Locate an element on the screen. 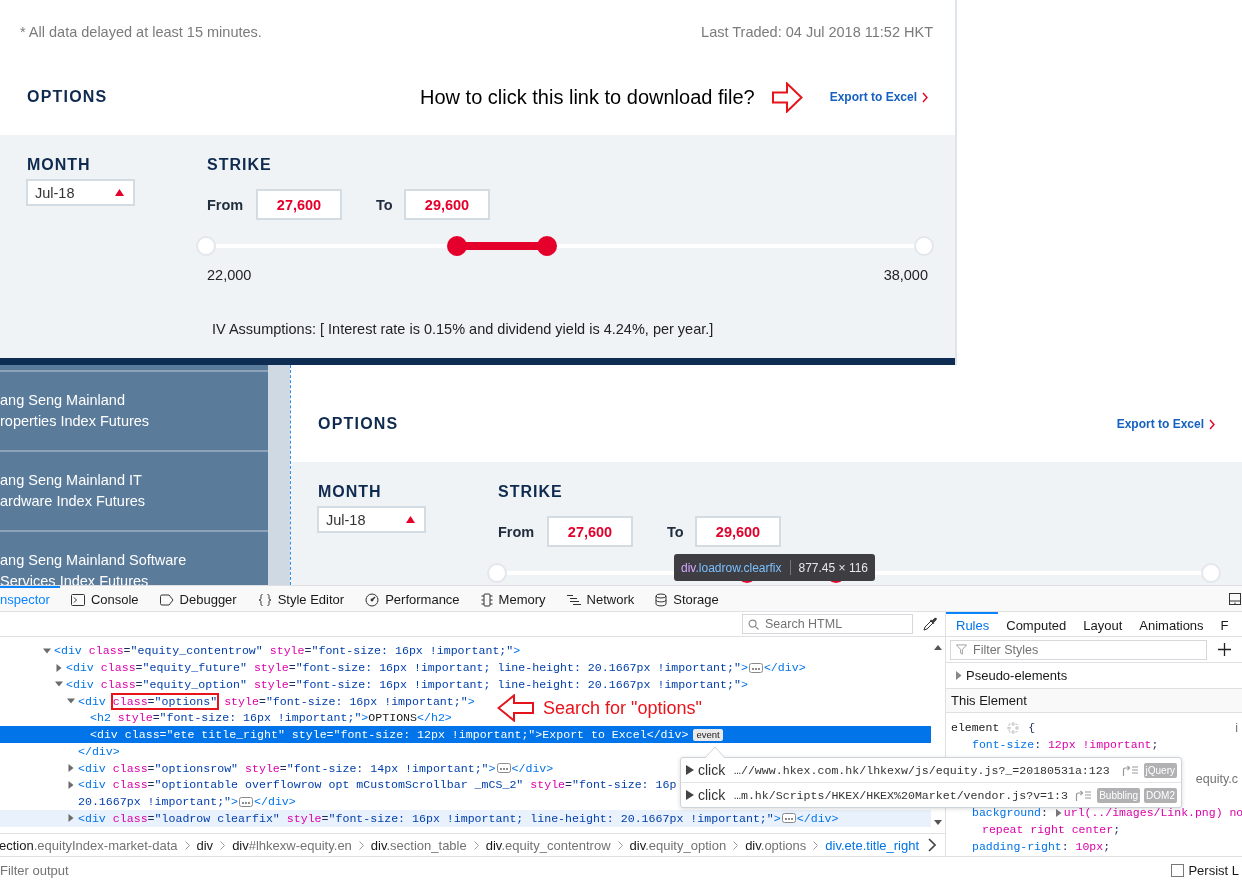  listener-tag: Bubbling is located at coordinates (1119, 795).